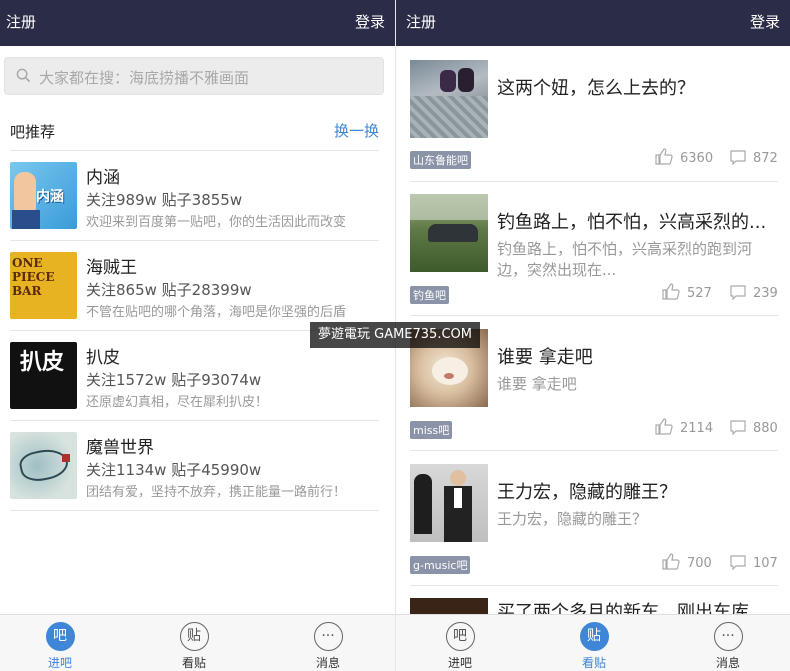 This screenshot has width=790, height=671. I want to click on comment-count: 872, so click(765, 158).